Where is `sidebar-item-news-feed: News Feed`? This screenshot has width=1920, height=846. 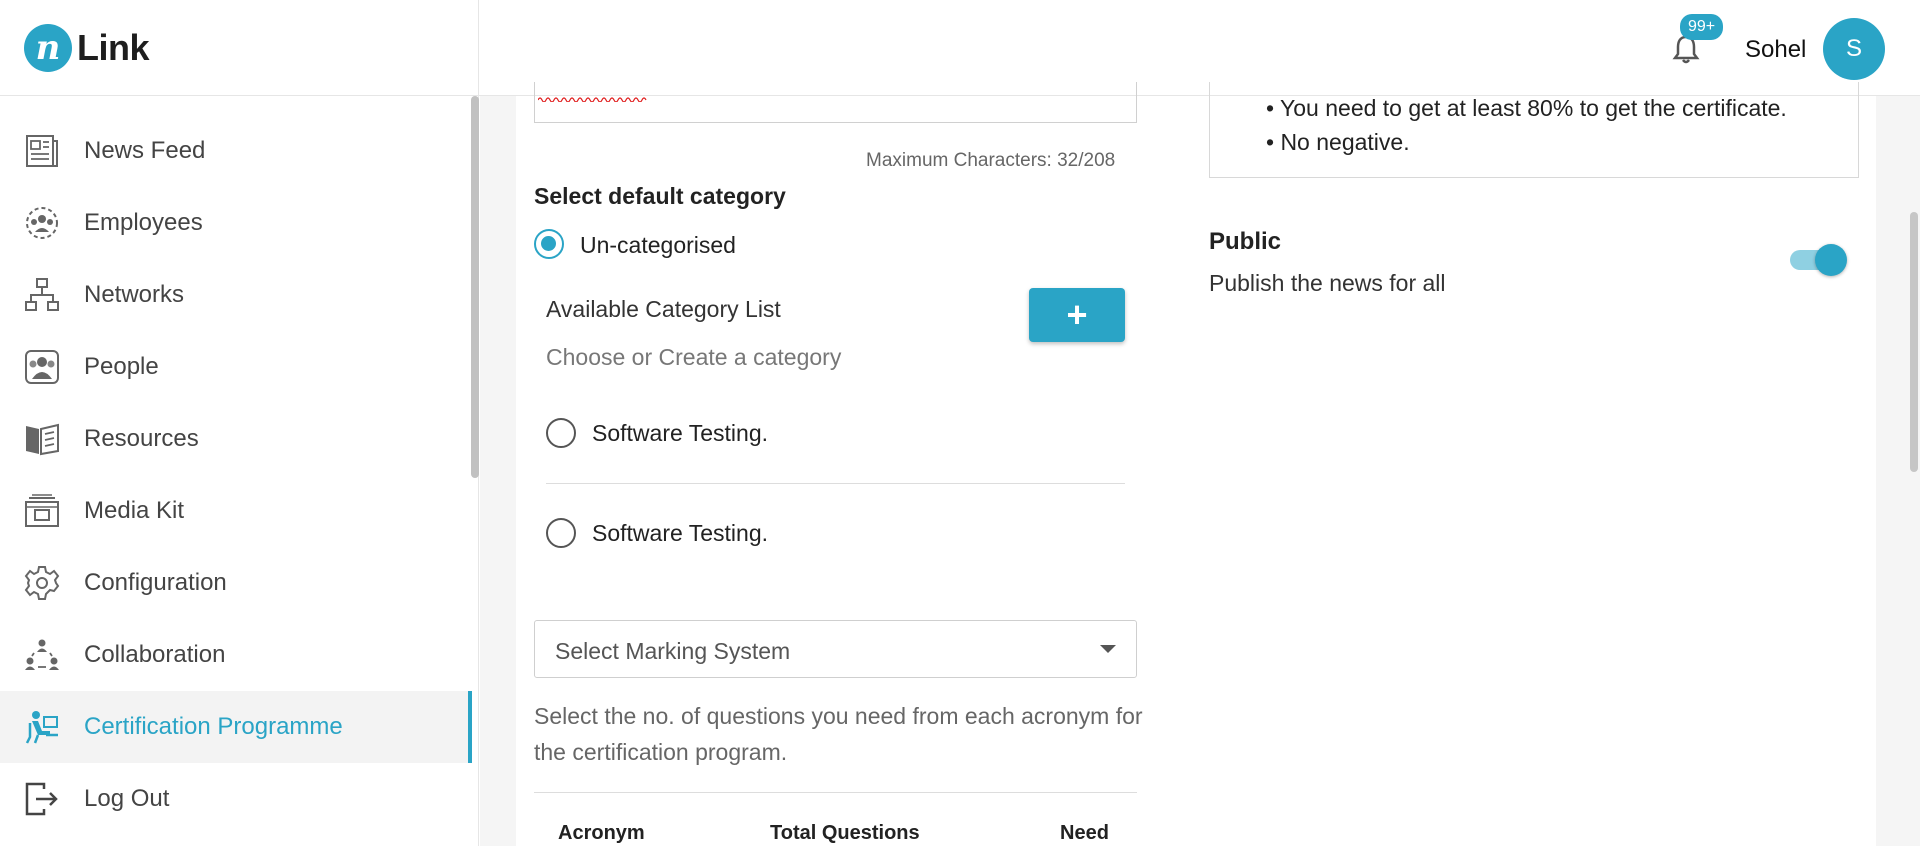
sidebar-item-news-feed: News Feed is located at coordinates (236, 151).